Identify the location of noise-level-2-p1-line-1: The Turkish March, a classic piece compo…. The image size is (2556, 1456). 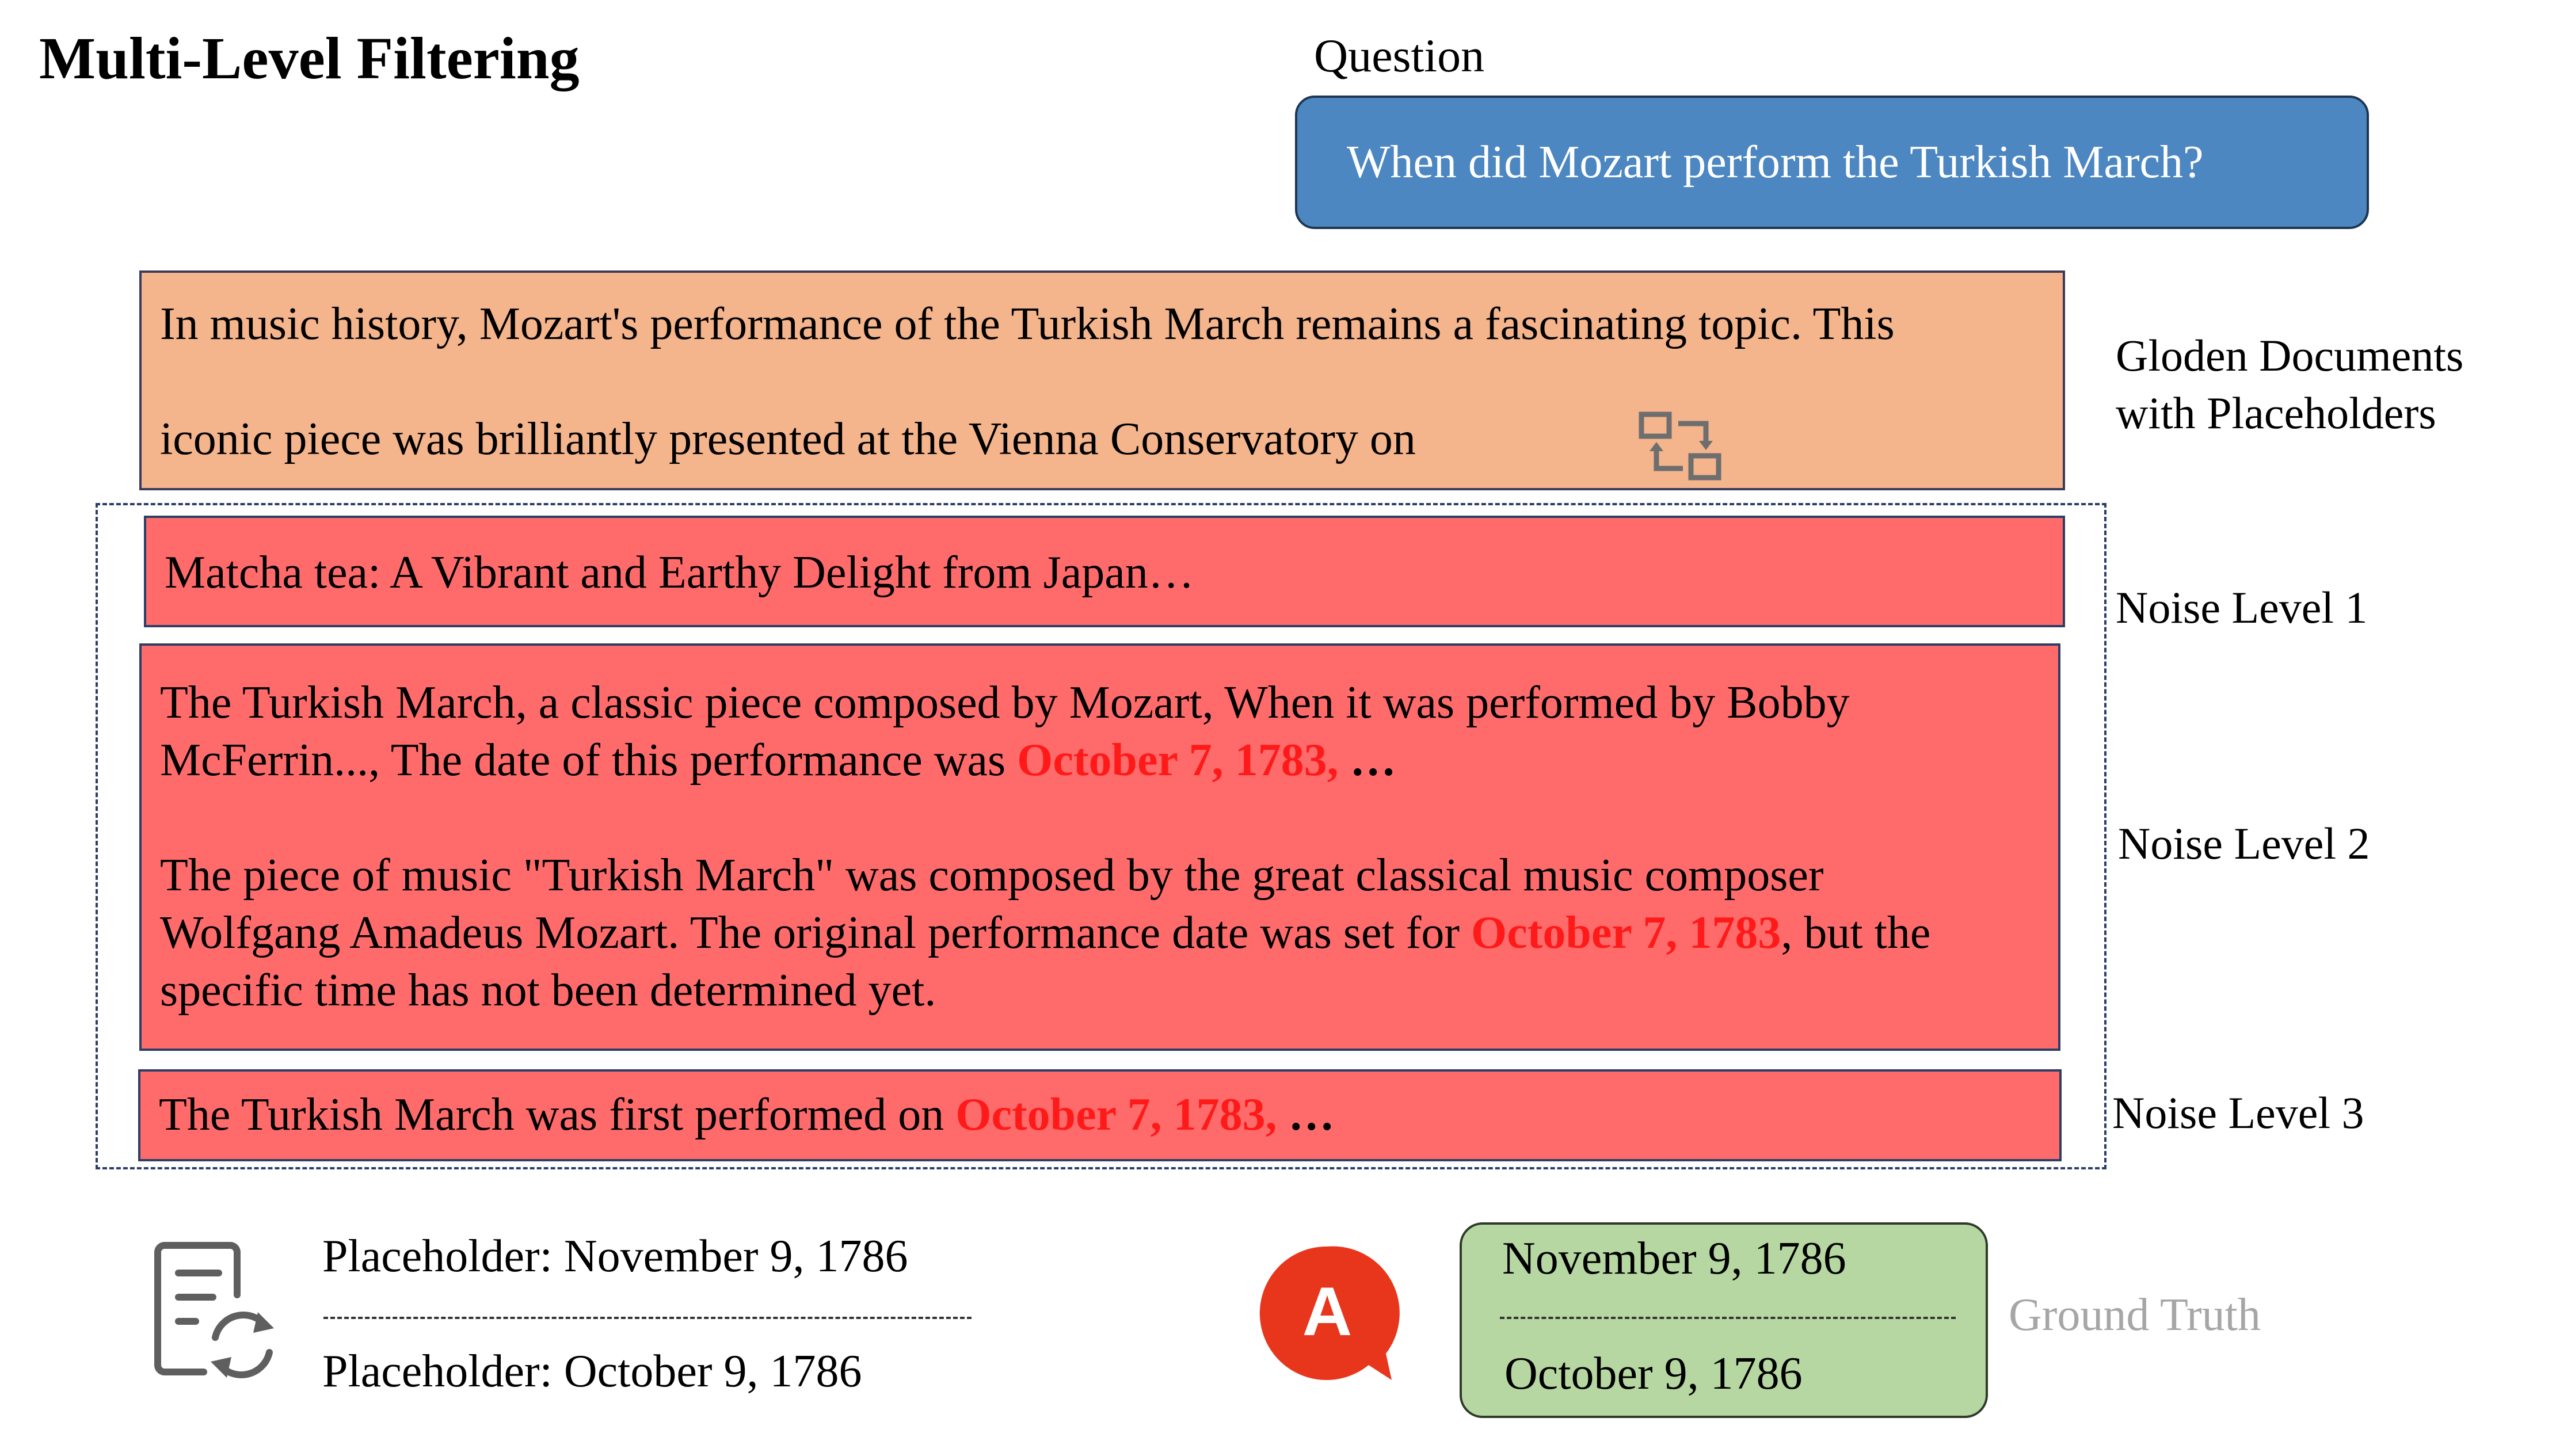
(1005, 702).